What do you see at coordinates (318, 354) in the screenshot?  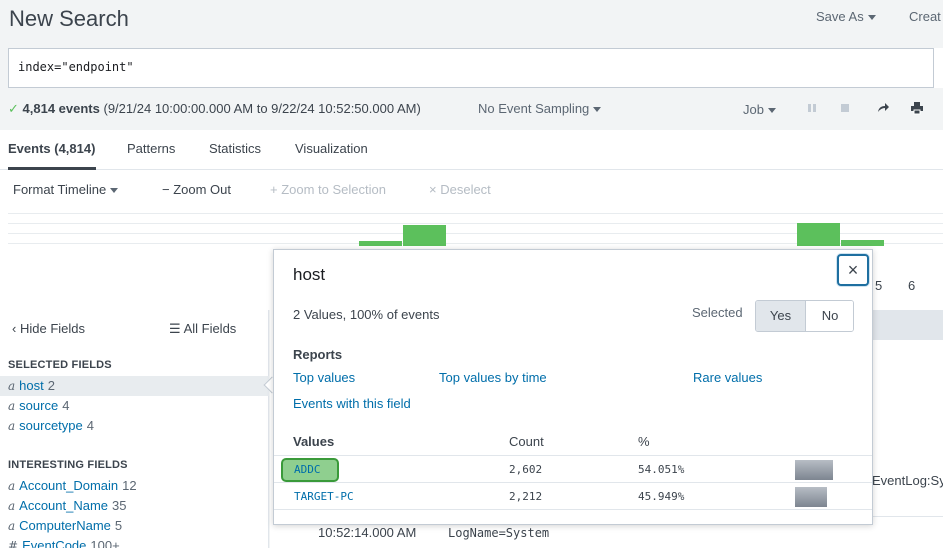 I see `reports-heading: Reports` at bounding box center [318, 354].